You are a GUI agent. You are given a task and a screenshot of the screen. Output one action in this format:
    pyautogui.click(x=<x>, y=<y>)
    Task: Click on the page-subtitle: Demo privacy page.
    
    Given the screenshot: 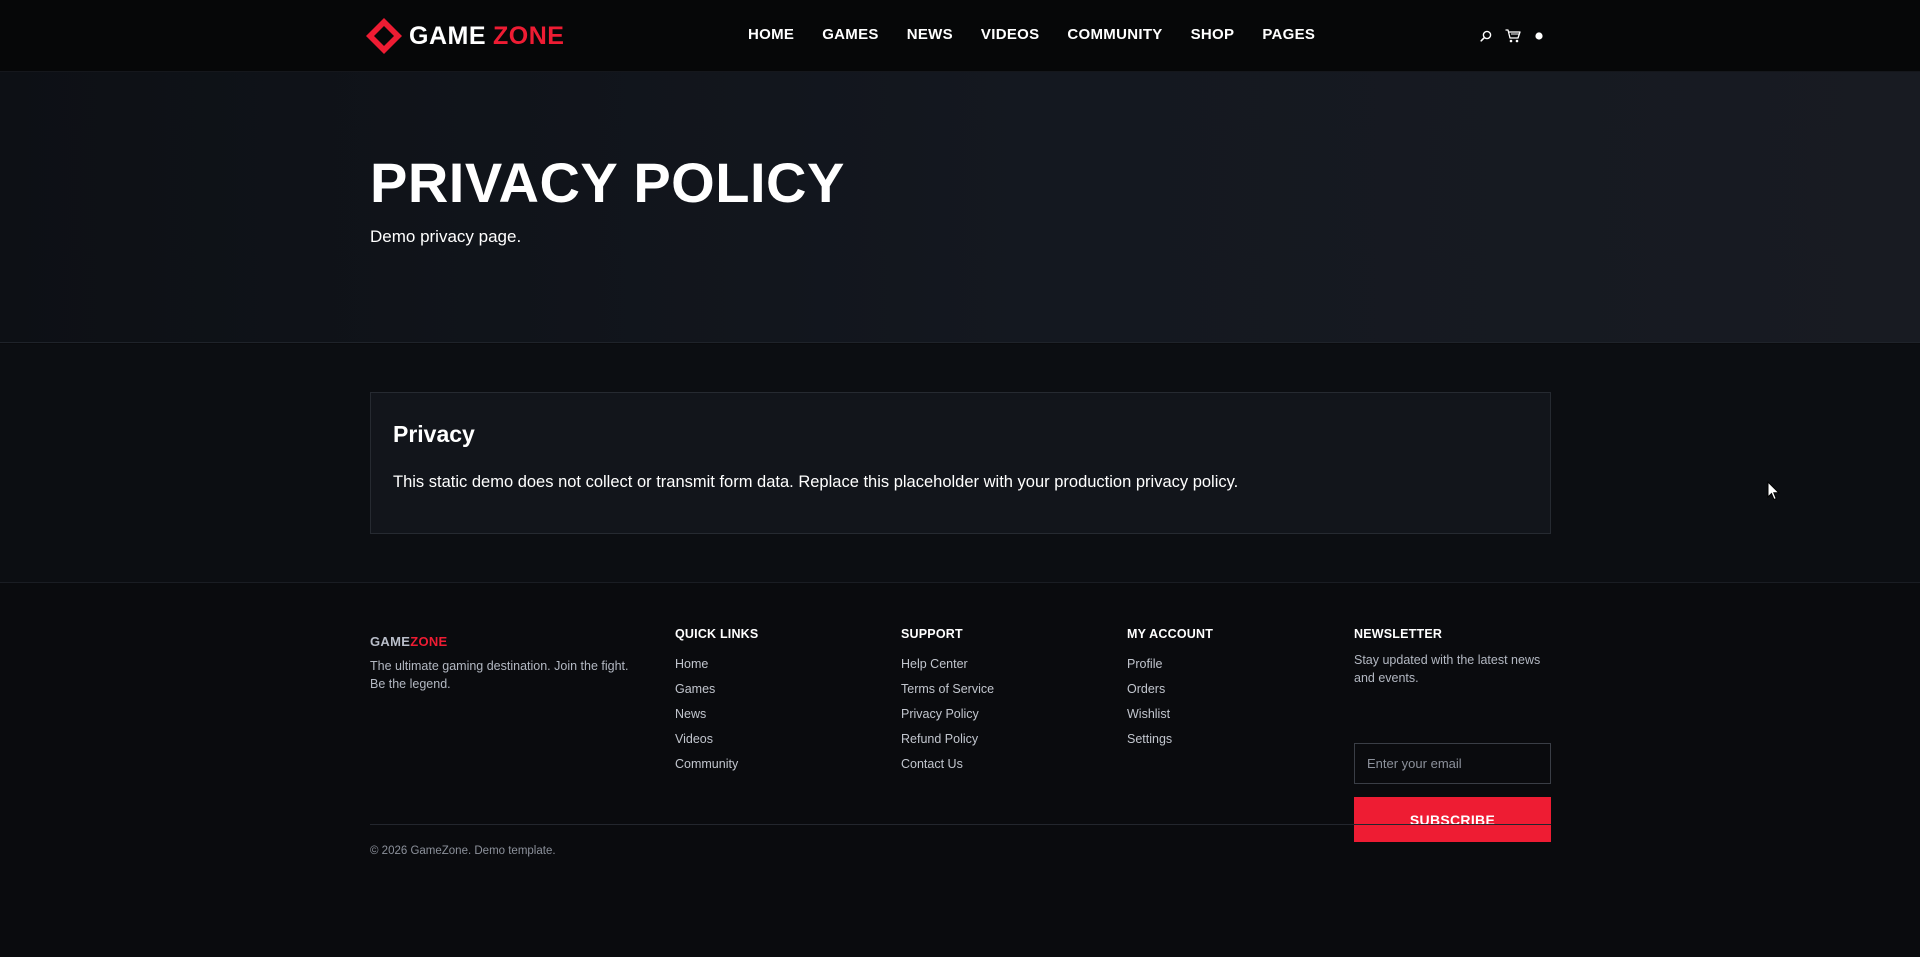 What is the action you would take?
    pyautogui.click(x=446, y=236)
    